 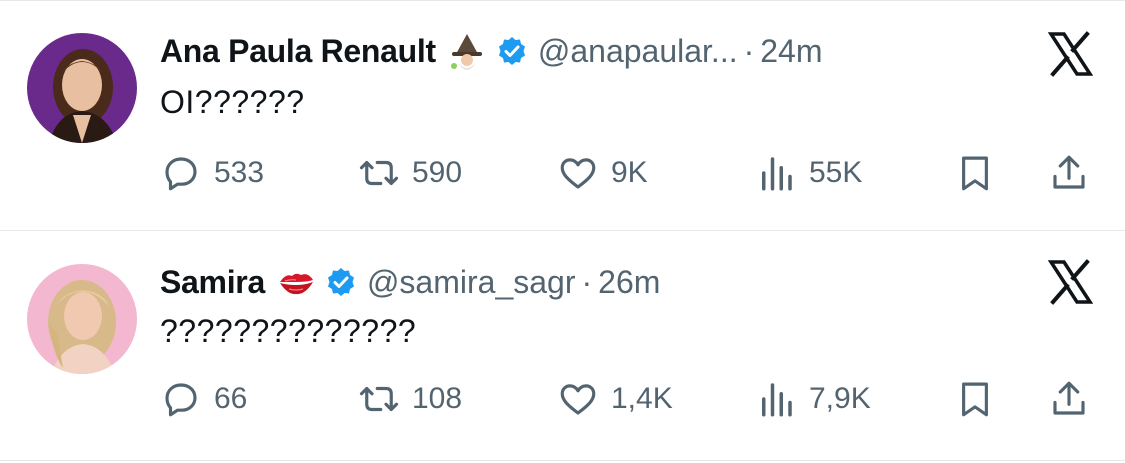 What do you see at coordinates (437, 172) in the screenshot?
I see `retweet-count: 590` at bounding box center [437, 172].